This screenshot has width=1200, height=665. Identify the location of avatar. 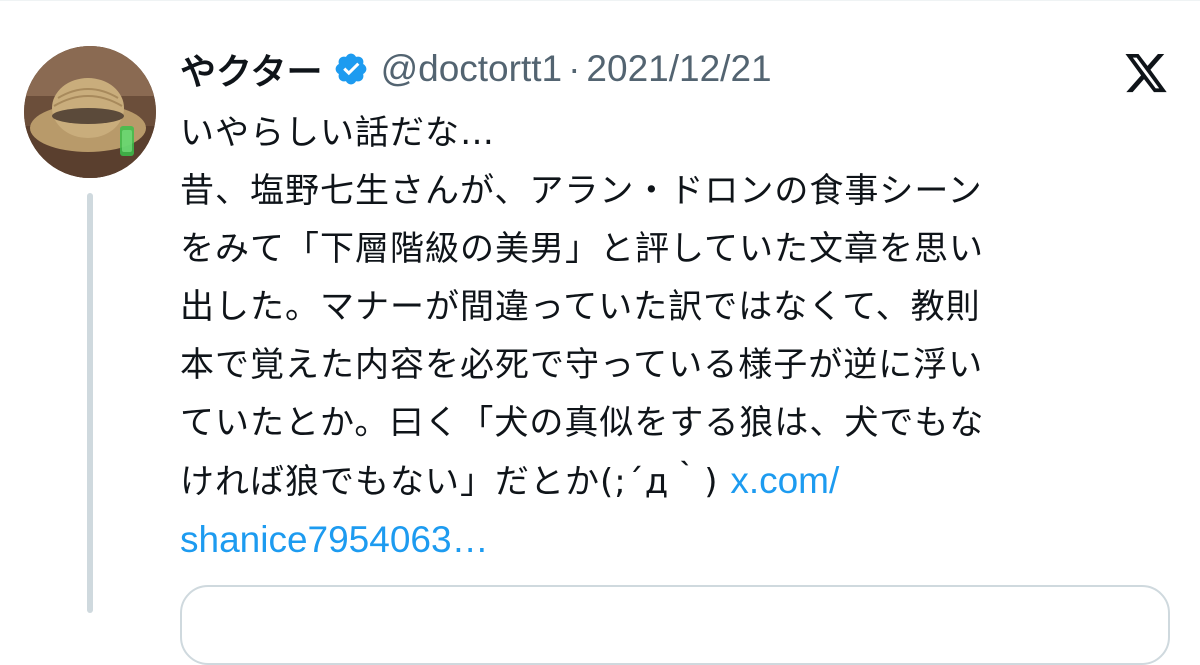
(90, 112).